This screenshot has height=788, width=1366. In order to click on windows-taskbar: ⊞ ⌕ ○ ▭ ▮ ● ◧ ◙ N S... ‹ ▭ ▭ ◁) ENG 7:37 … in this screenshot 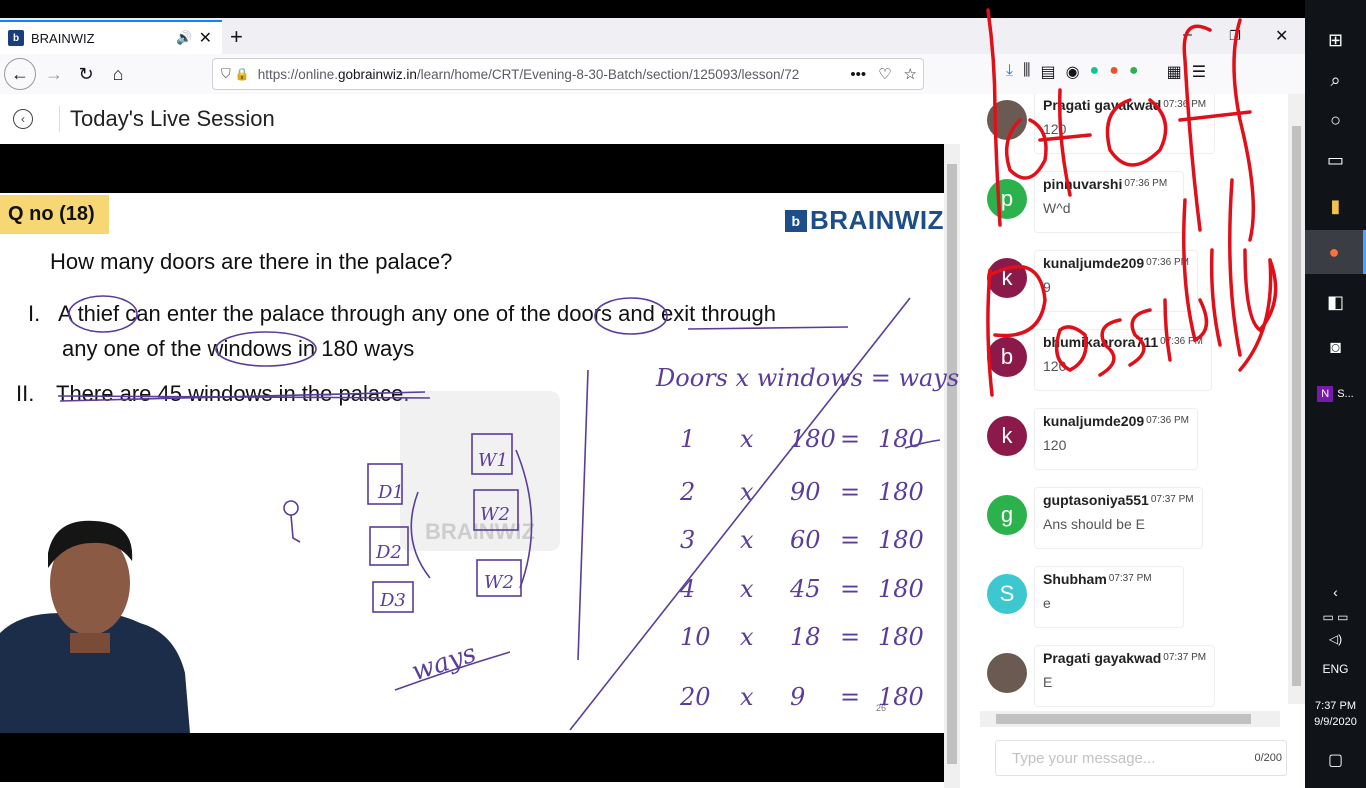, I will do `click(1335, 394)`.